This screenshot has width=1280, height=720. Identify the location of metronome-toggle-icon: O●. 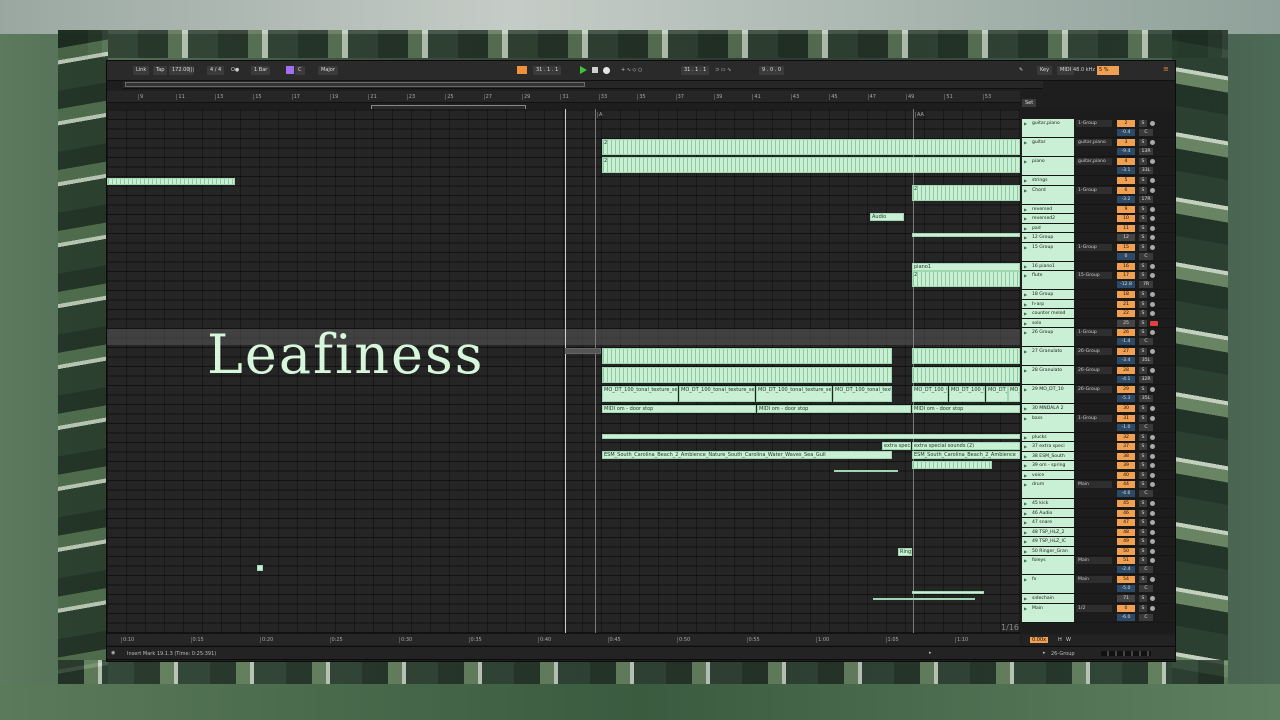
(235, 70).